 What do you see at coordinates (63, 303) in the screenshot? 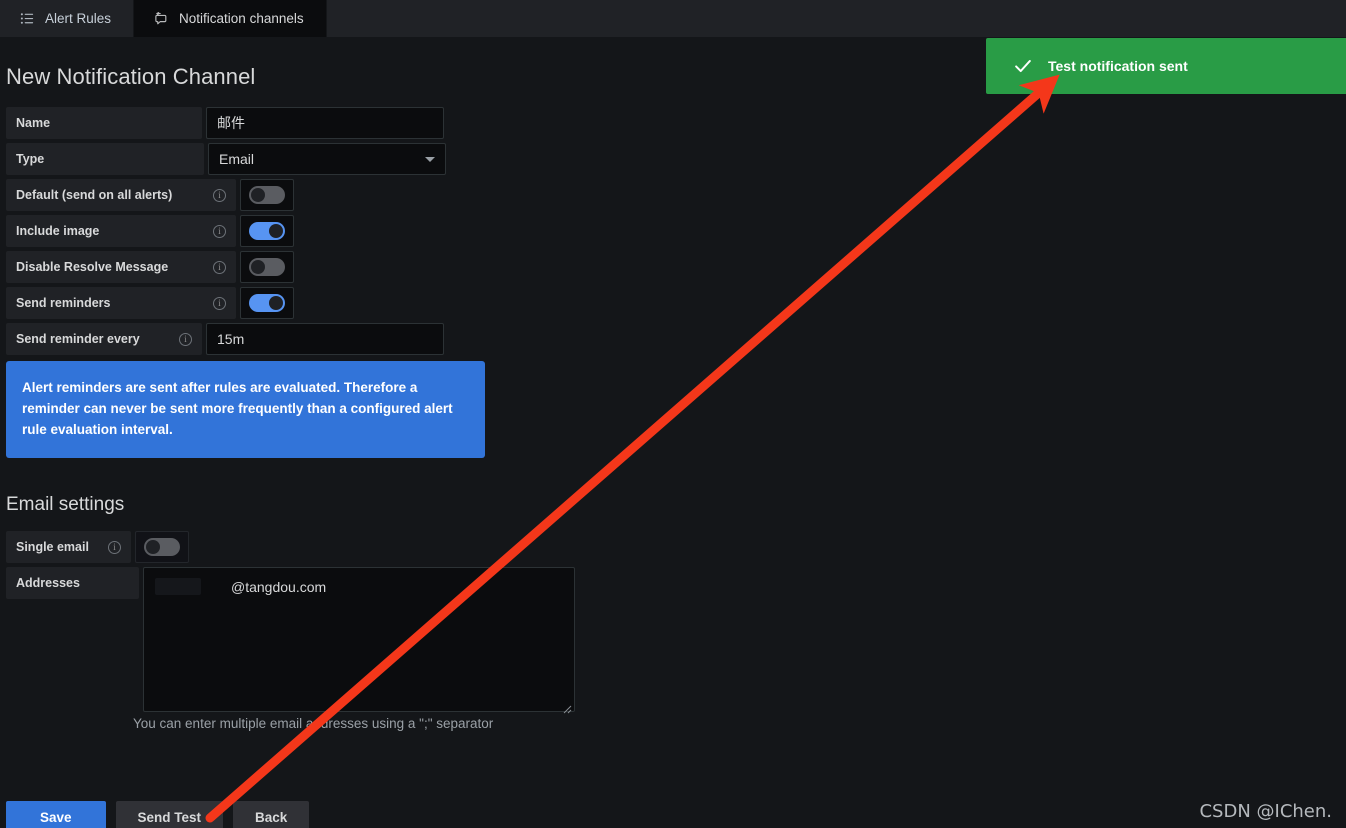
I see `send-reminders-label-text: Send reminders` at bounding box center [63, 303].